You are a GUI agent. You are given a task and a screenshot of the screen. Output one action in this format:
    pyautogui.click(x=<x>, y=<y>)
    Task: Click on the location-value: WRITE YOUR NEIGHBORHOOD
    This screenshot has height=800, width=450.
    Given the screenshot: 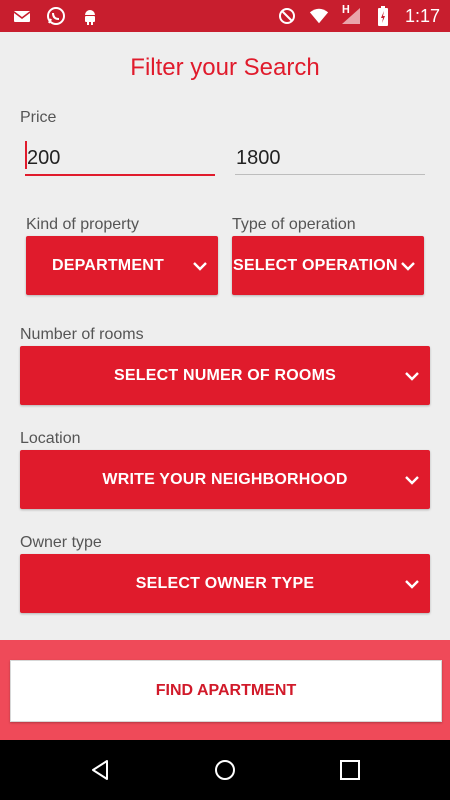 What is the action you would take?
    pyautogui.click(x=225, y=479)
    